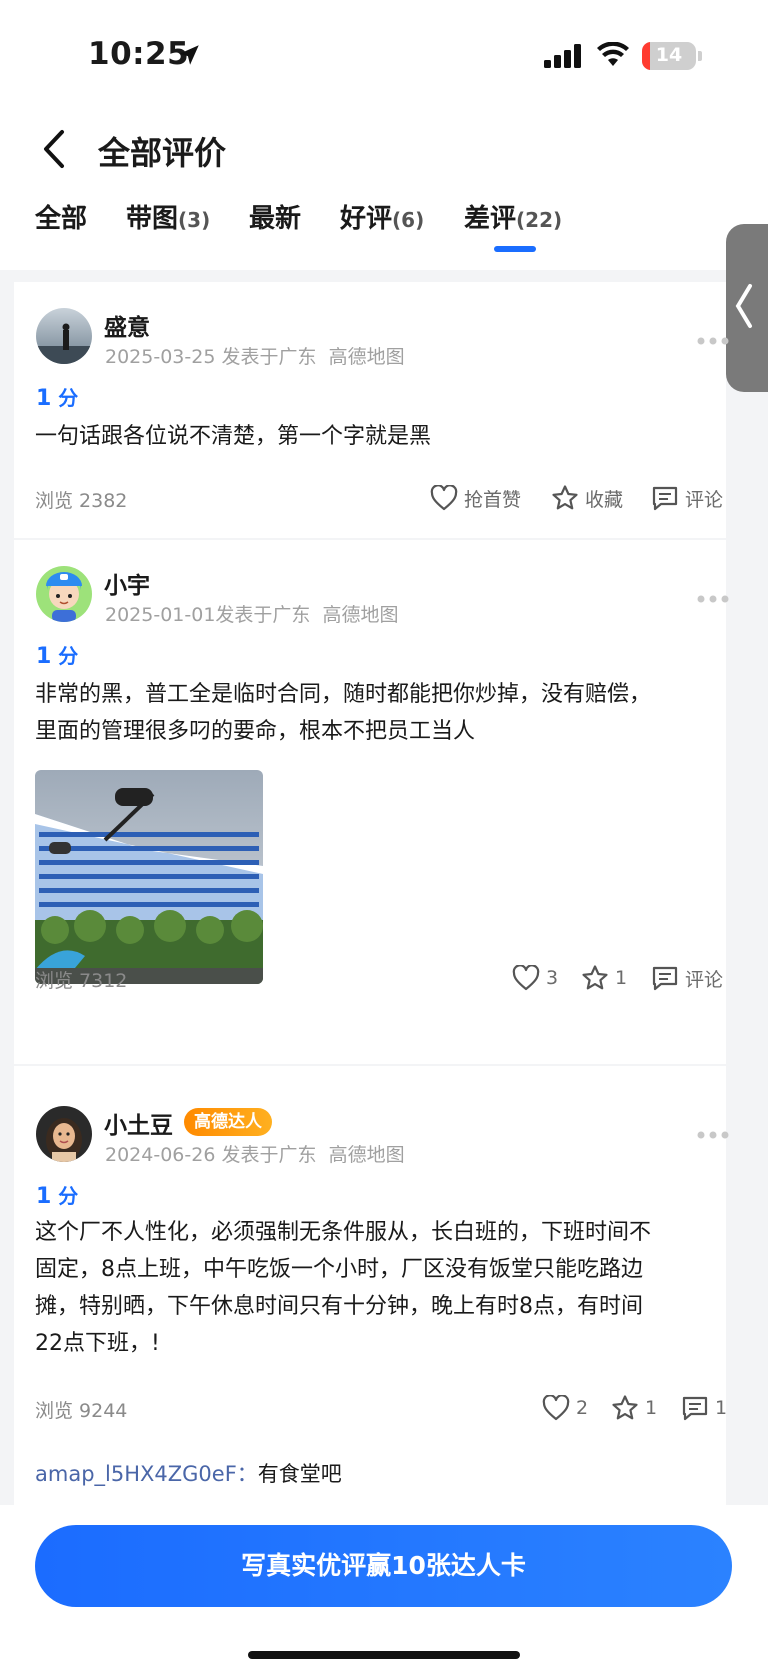 This screenshot has width=768, height=1669. What do you see at coordinates (189, 55) in the screenshot?
I see `location-arrow-icon` at bounding box center [189, 55].